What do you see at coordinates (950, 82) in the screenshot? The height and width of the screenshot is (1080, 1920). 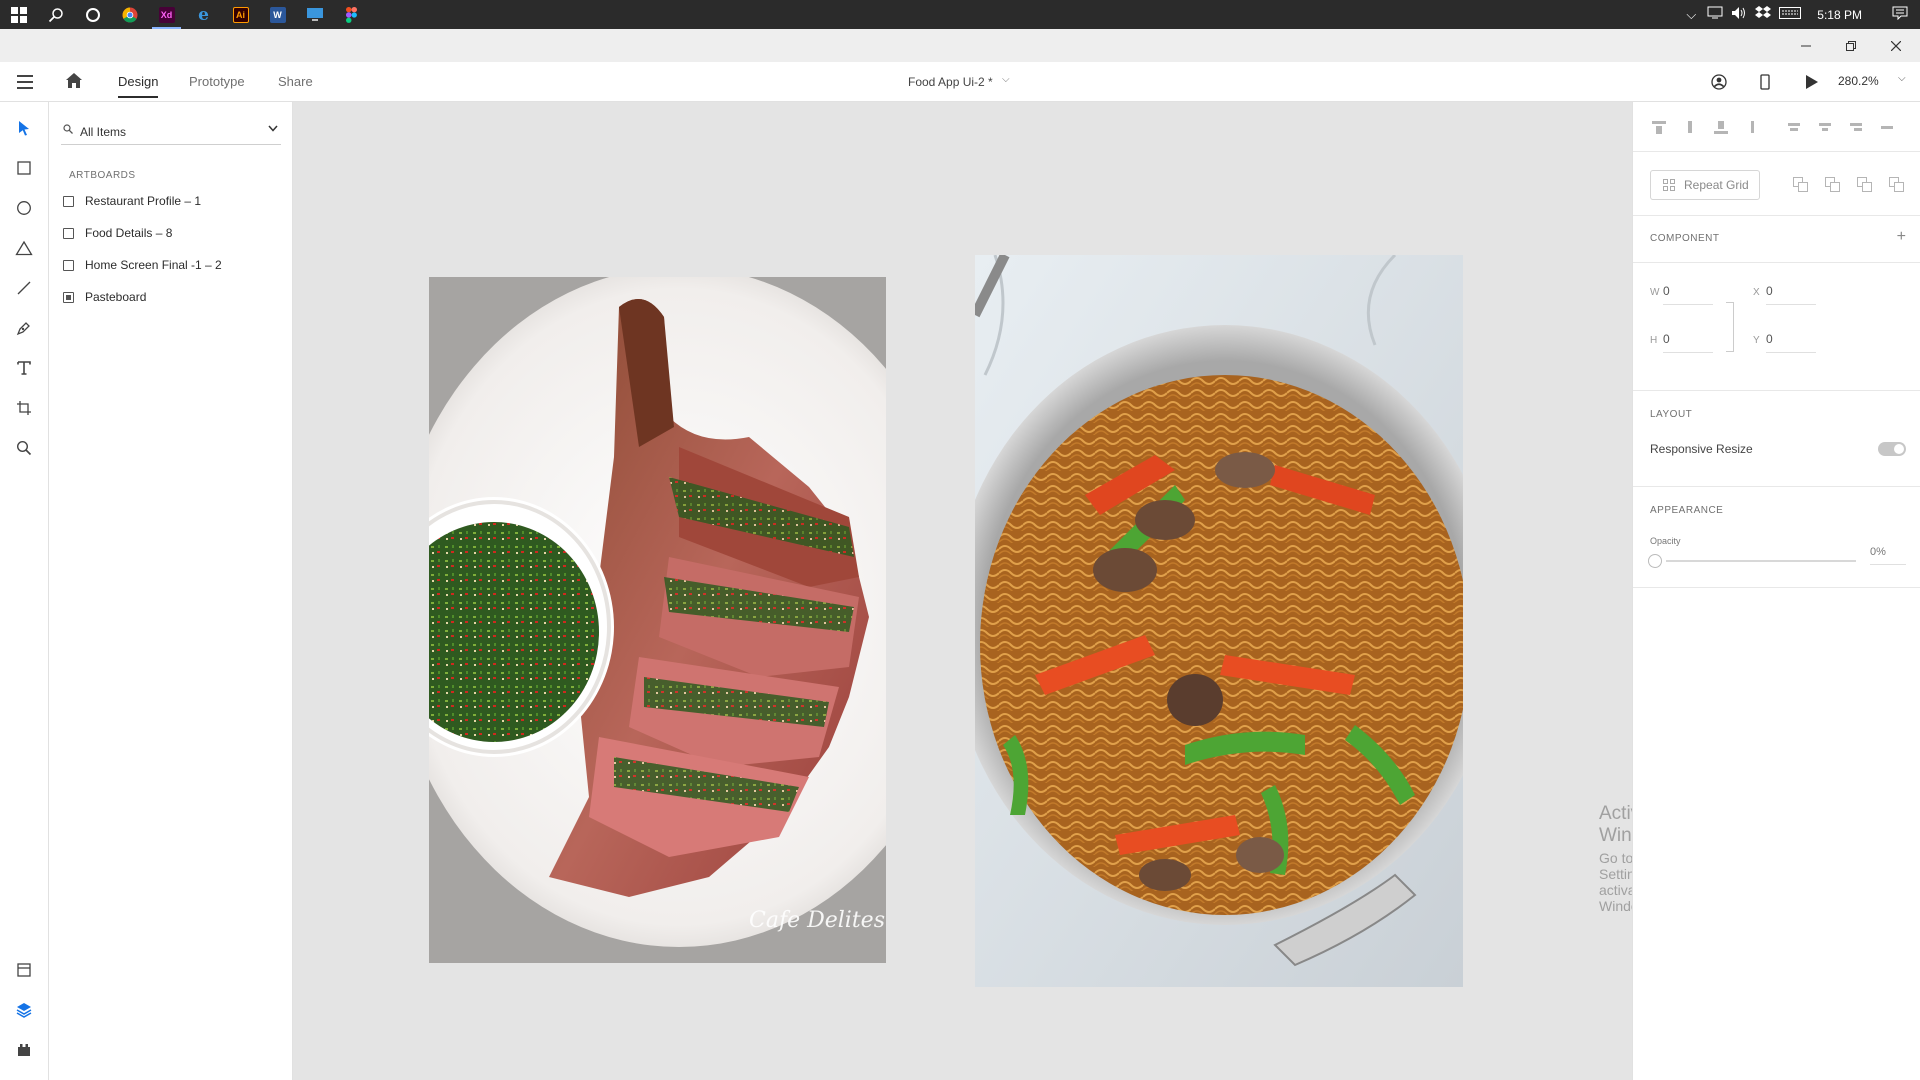 I see `document-title: Food App Ui-2 *` at bounding box center [950, 82].